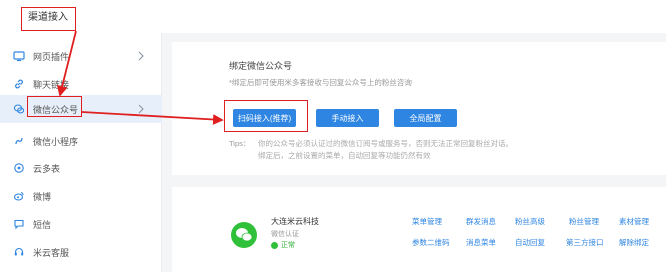 This screenshot has height=272, width=666. I want to click on top-bar, so click(333, 16).